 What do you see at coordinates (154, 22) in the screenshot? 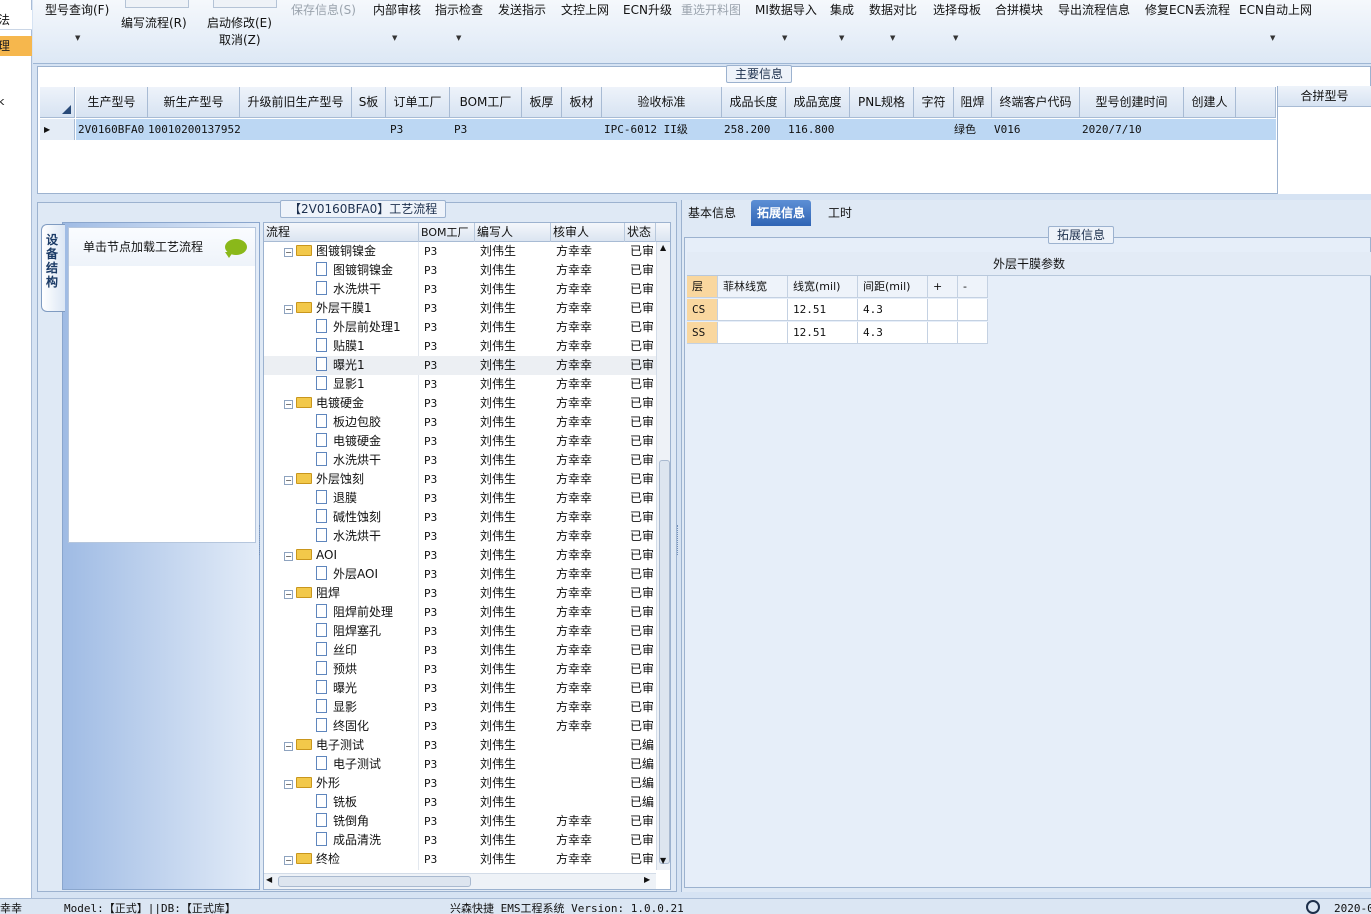
I see `write-flow-button: 编写流程(R)` at bounding box center [154, 22].